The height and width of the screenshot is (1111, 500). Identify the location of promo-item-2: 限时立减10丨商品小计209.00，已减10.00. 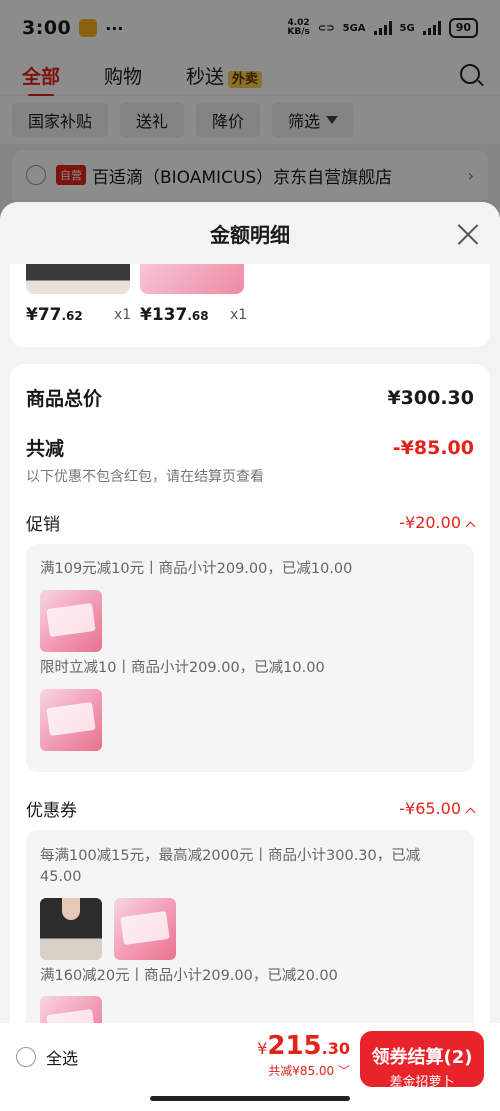
(182, 668).